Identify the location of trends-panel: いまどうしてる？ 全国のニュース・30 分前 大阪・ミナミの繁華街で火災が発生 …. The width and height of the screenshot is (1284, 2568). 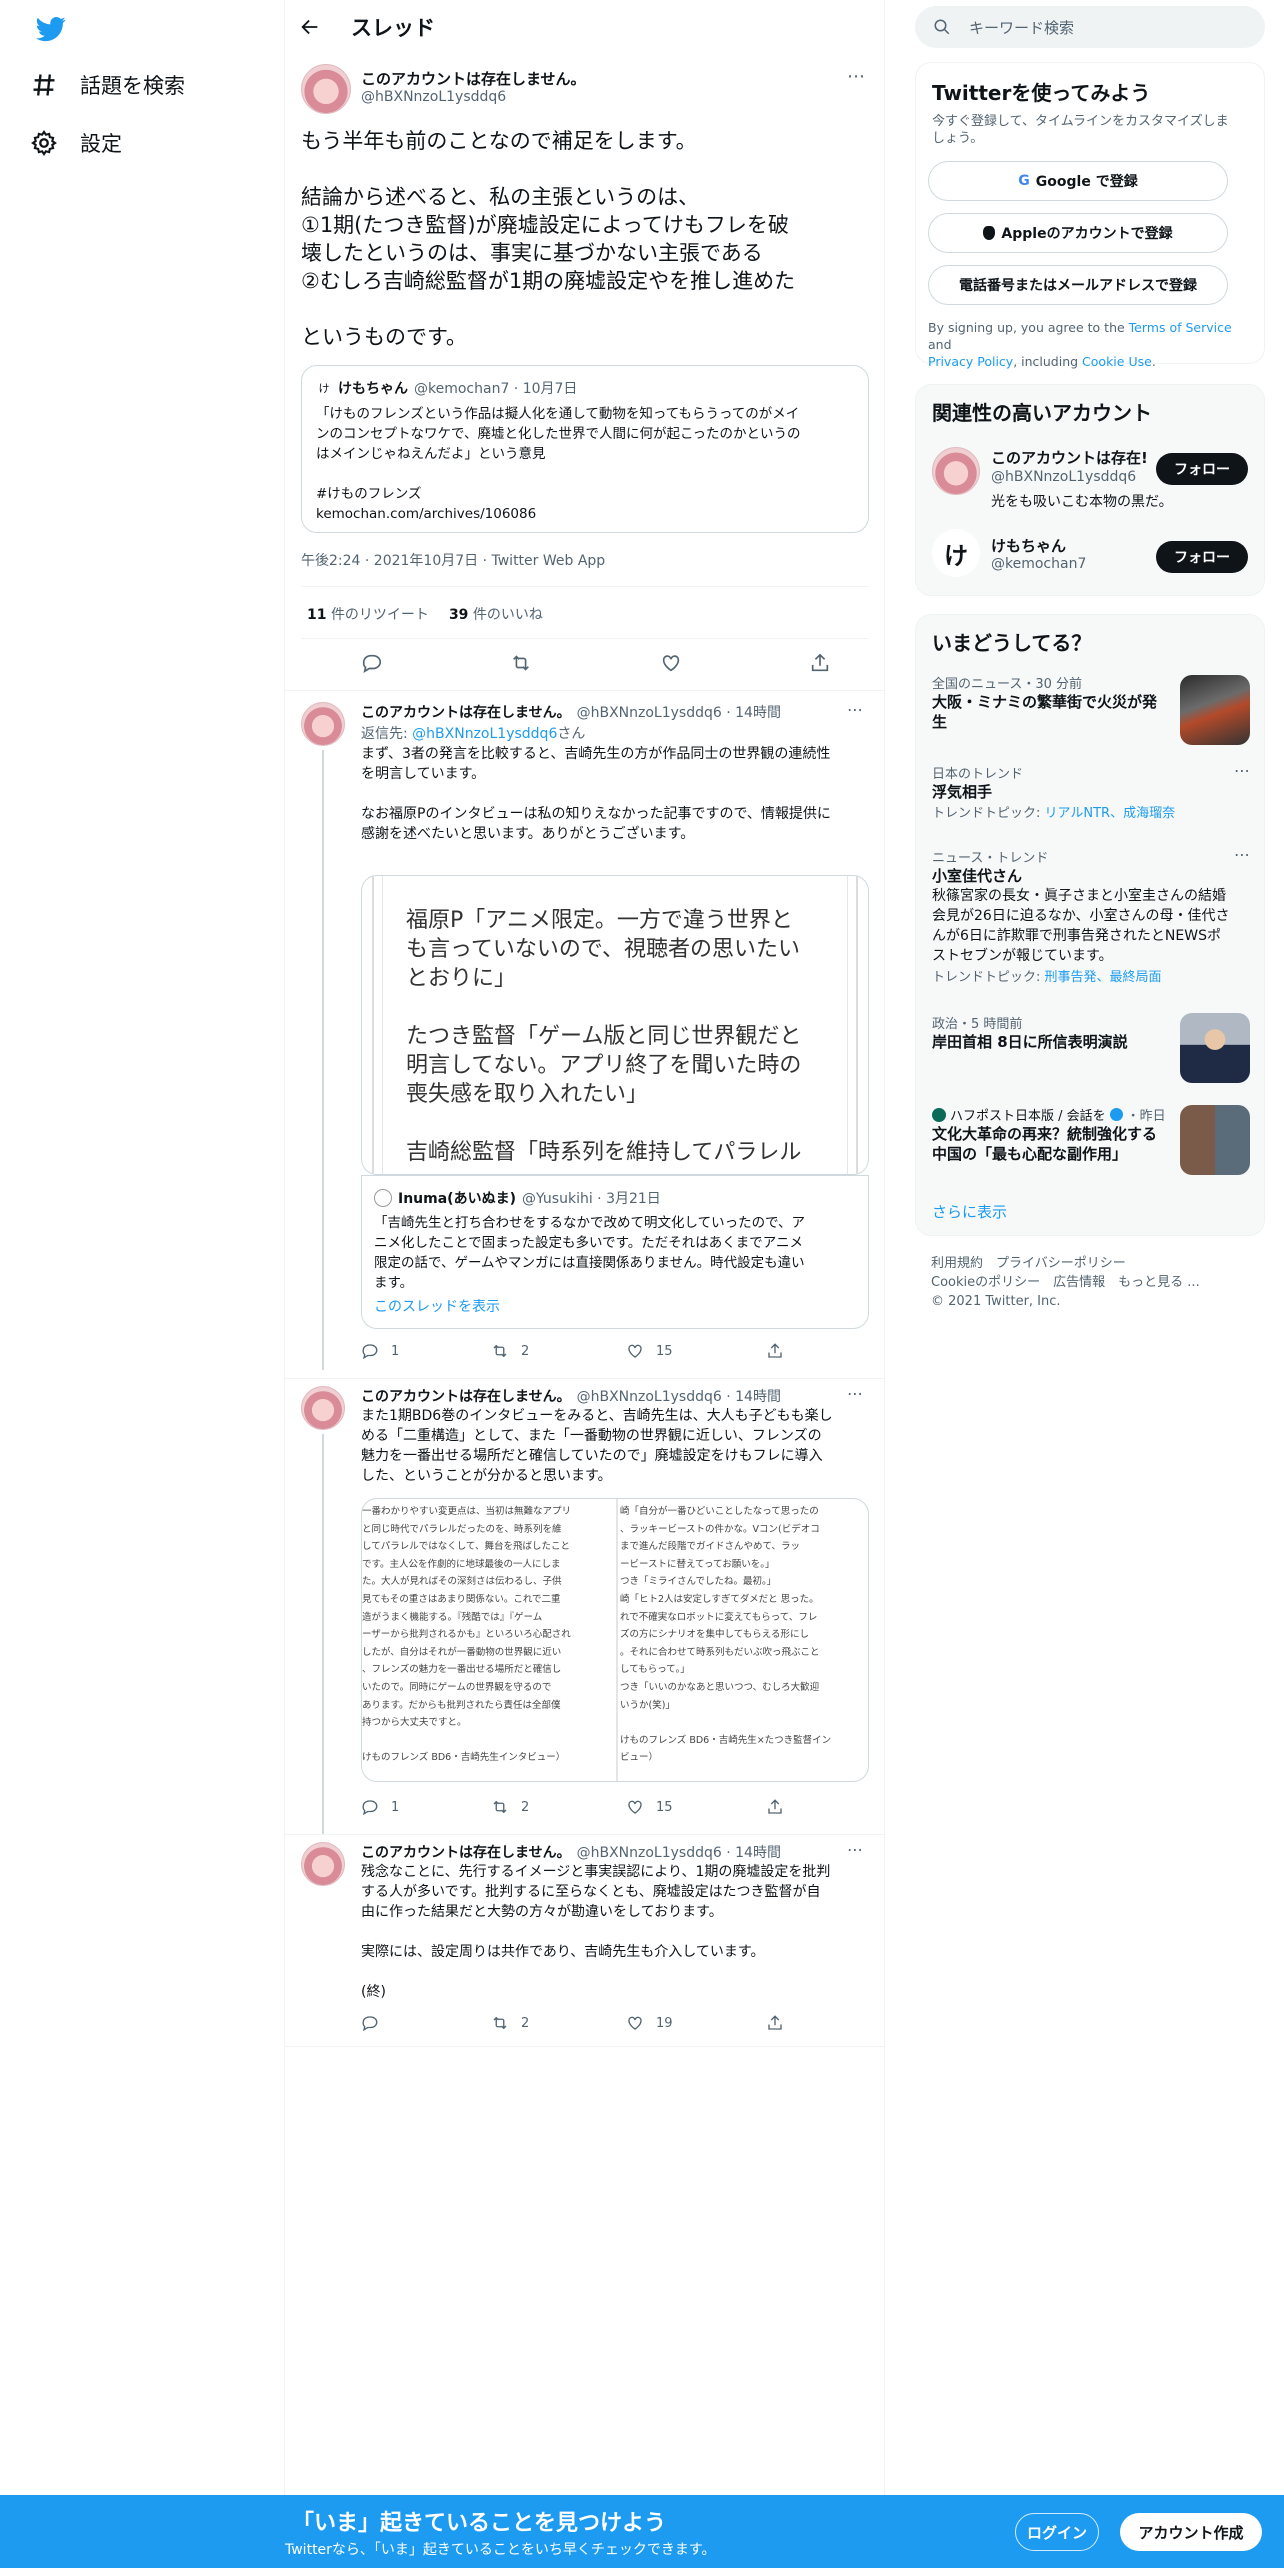
(1090, 925).